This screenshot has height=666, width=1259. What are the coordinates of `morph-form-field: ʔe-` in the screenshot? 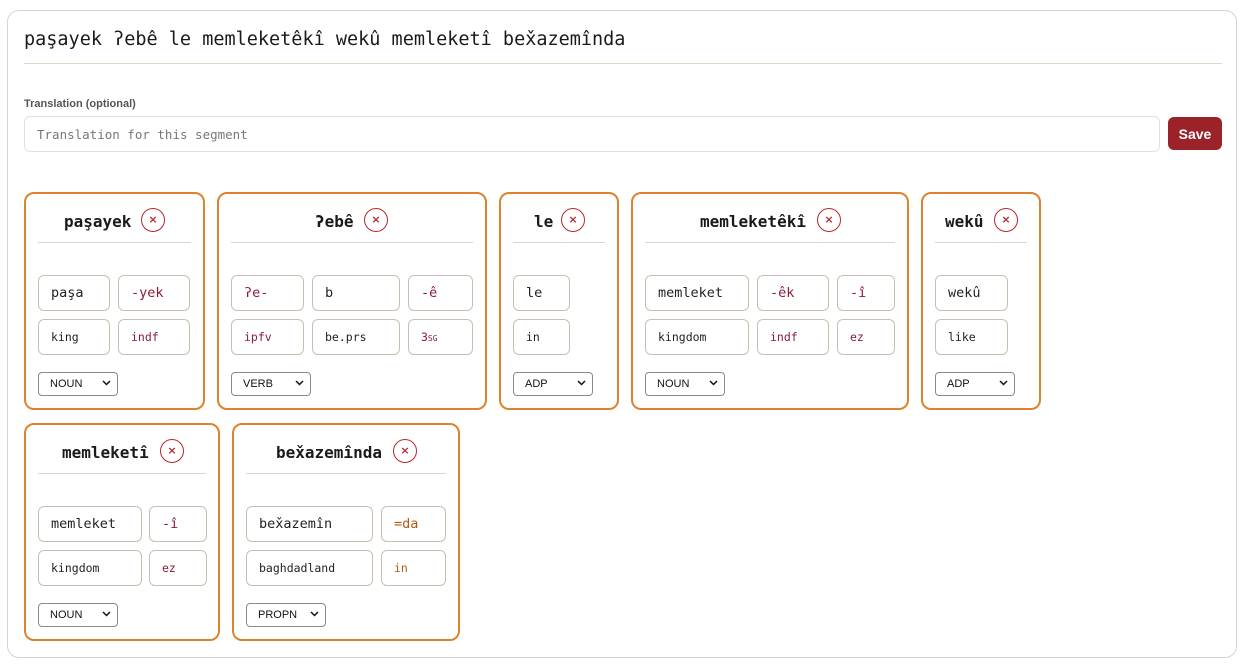 It's located at (267, 293).